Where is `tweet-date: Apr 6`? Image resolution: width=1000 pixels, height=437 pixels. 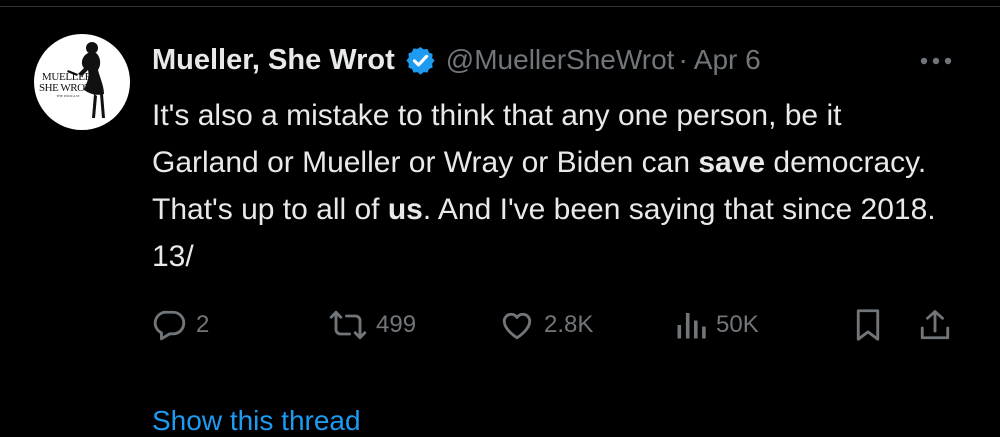
tweet-date: Apr 6 is located at coordinates (727, 60).